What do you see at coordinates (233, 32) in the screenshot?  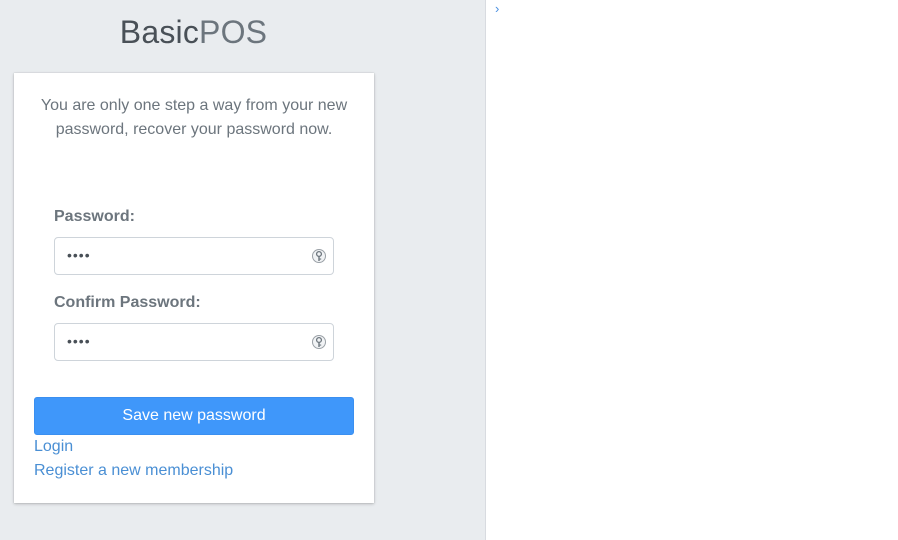 I see `logo-light: POS` at bounding box center [233, 32].